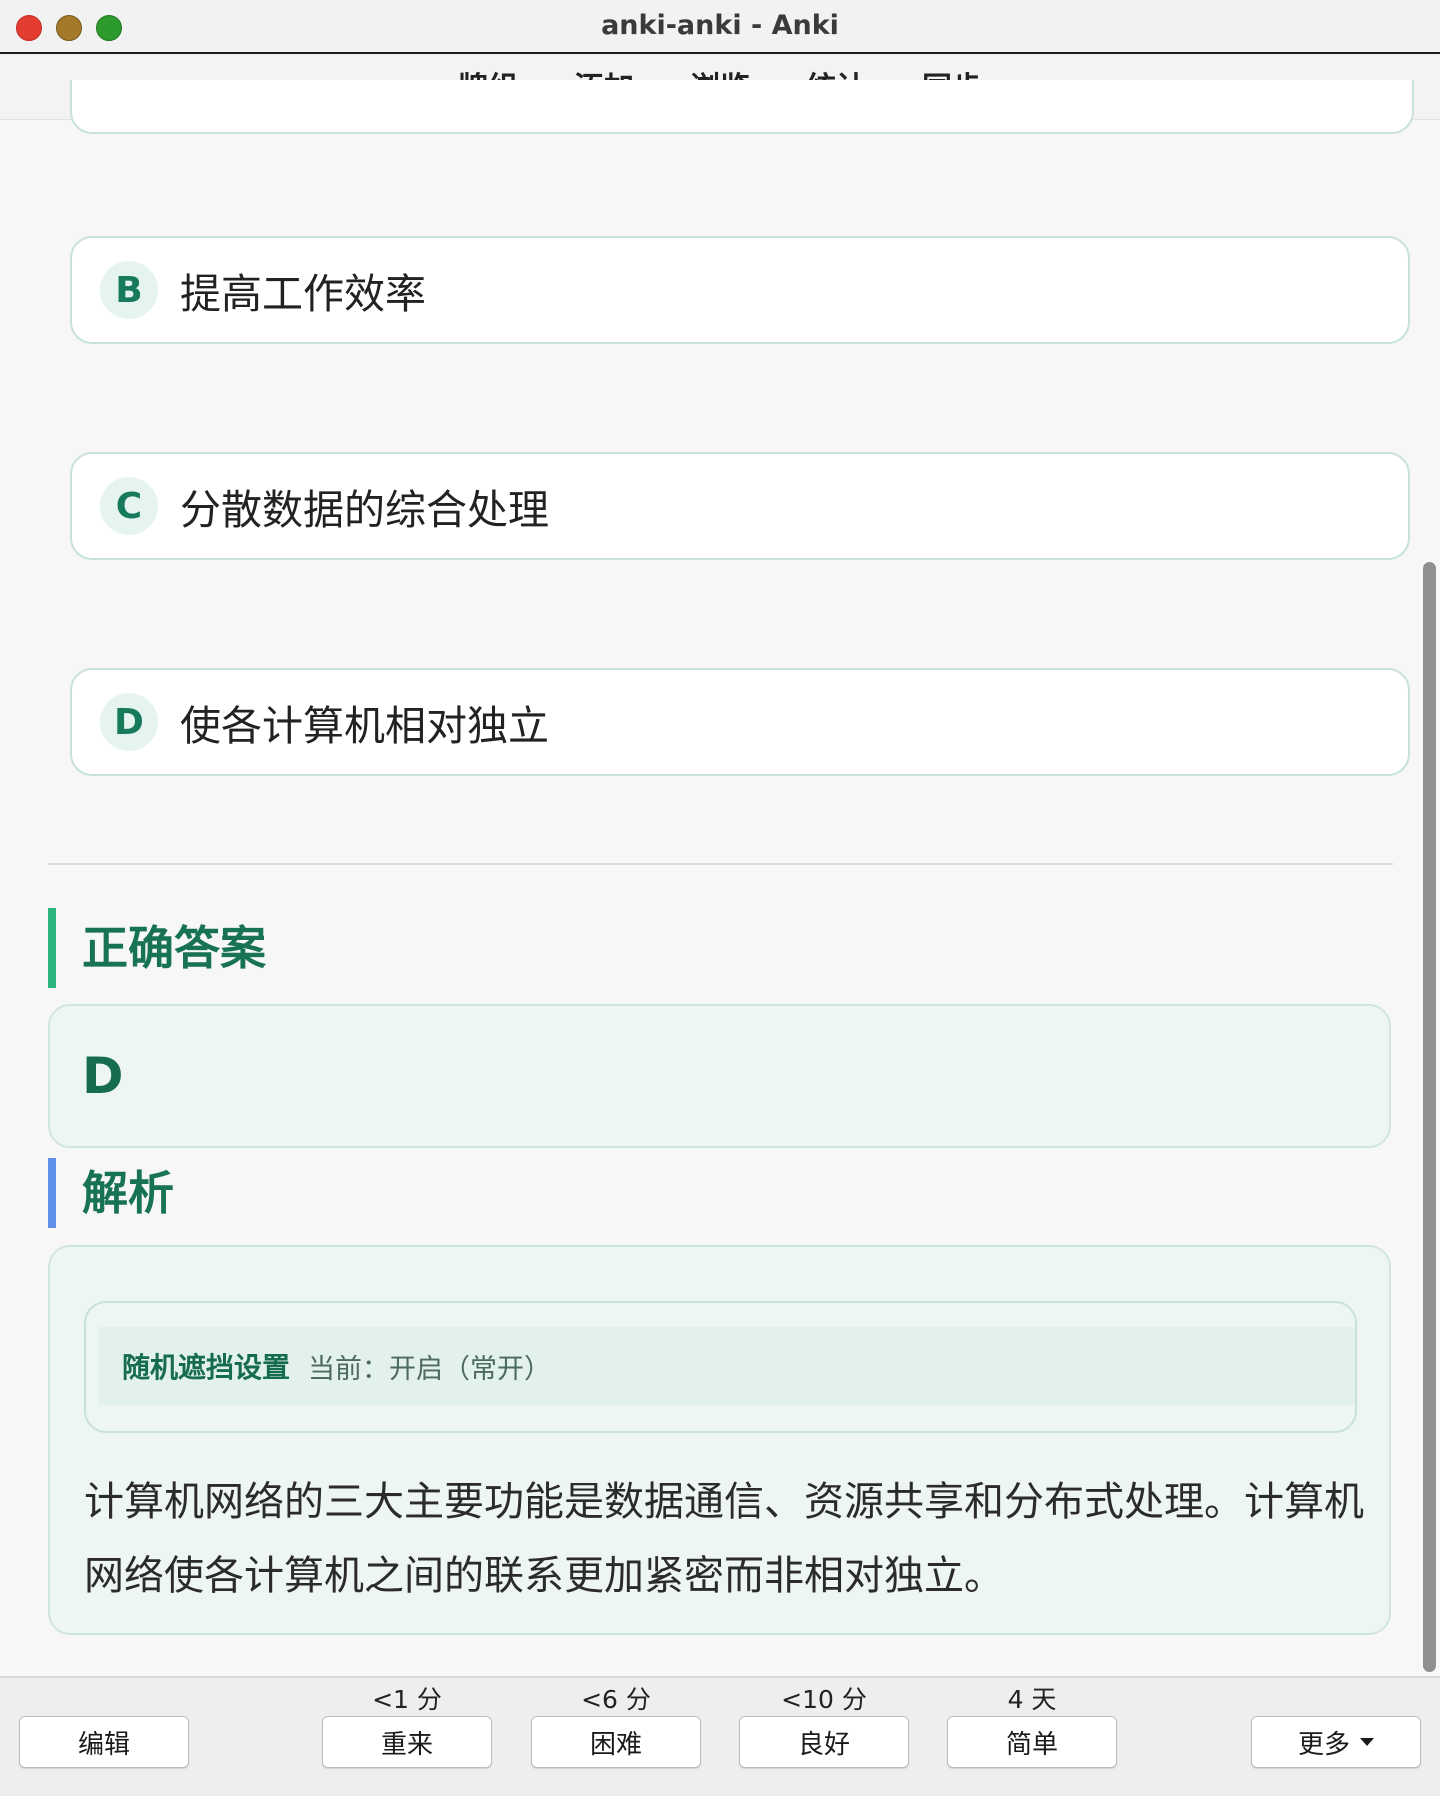  I want to click on option-text: 分散数据的综合处理, so click(364, 510).